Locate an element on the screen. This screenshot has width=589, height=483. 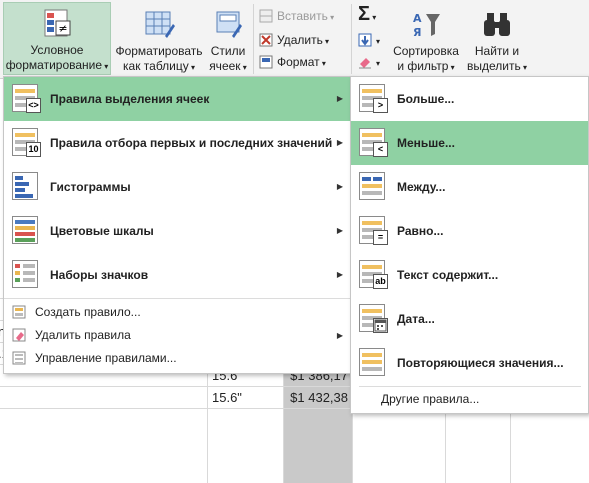
autosum-icon: Σ is located at coordinates (364, 14).